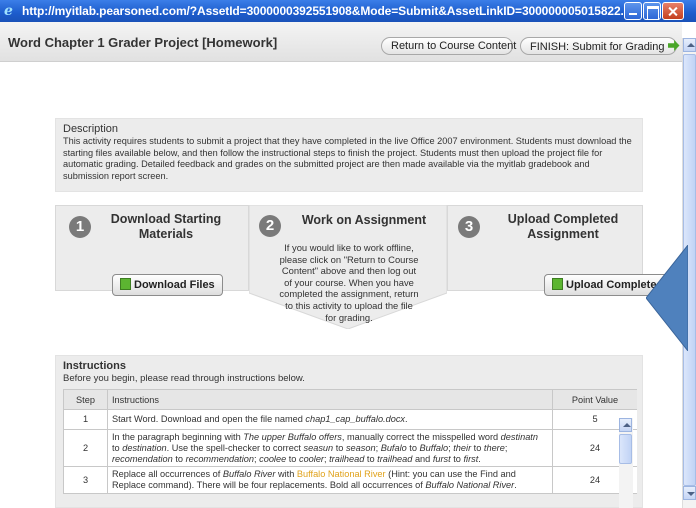 The width and height of the screenshot is (696, 508). What do you see at coordinates (673, 45) in the screenshot?
I see `arrow-right-icon` at bounding box center [673, 45].